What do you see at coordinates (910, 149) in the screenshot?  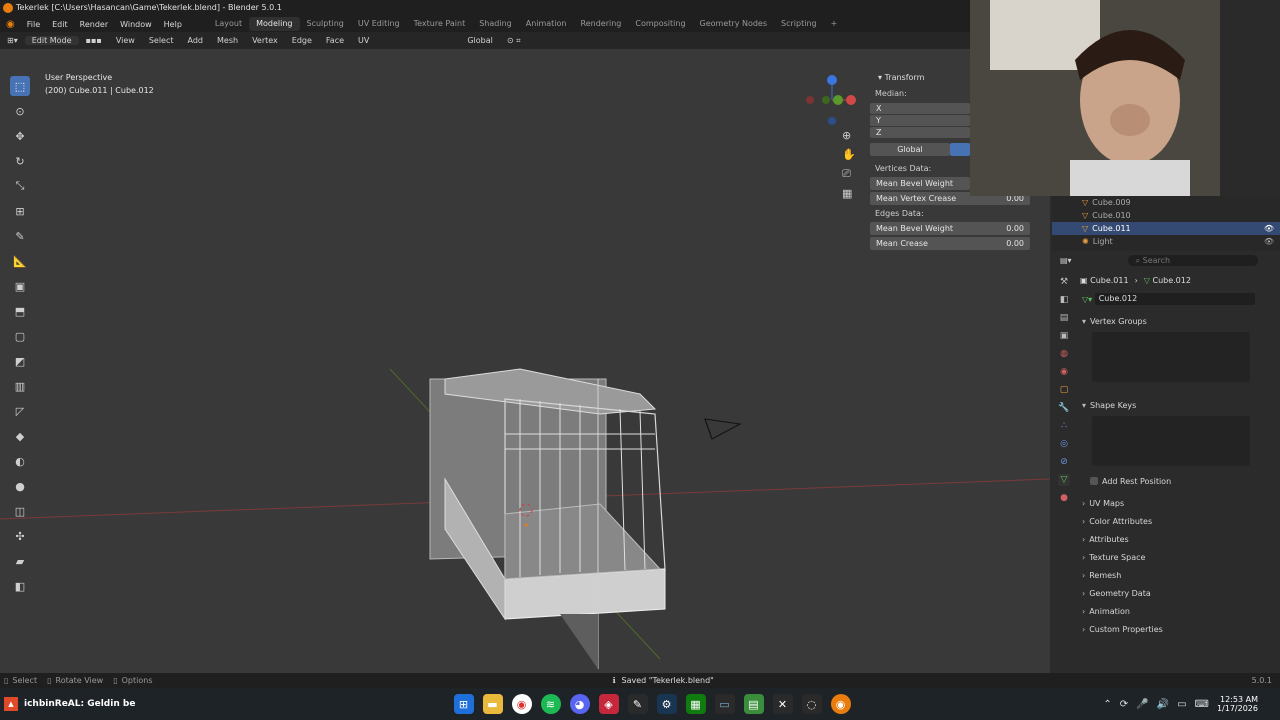 I see `global-toggle: Global` at bounding box center [910, 149].